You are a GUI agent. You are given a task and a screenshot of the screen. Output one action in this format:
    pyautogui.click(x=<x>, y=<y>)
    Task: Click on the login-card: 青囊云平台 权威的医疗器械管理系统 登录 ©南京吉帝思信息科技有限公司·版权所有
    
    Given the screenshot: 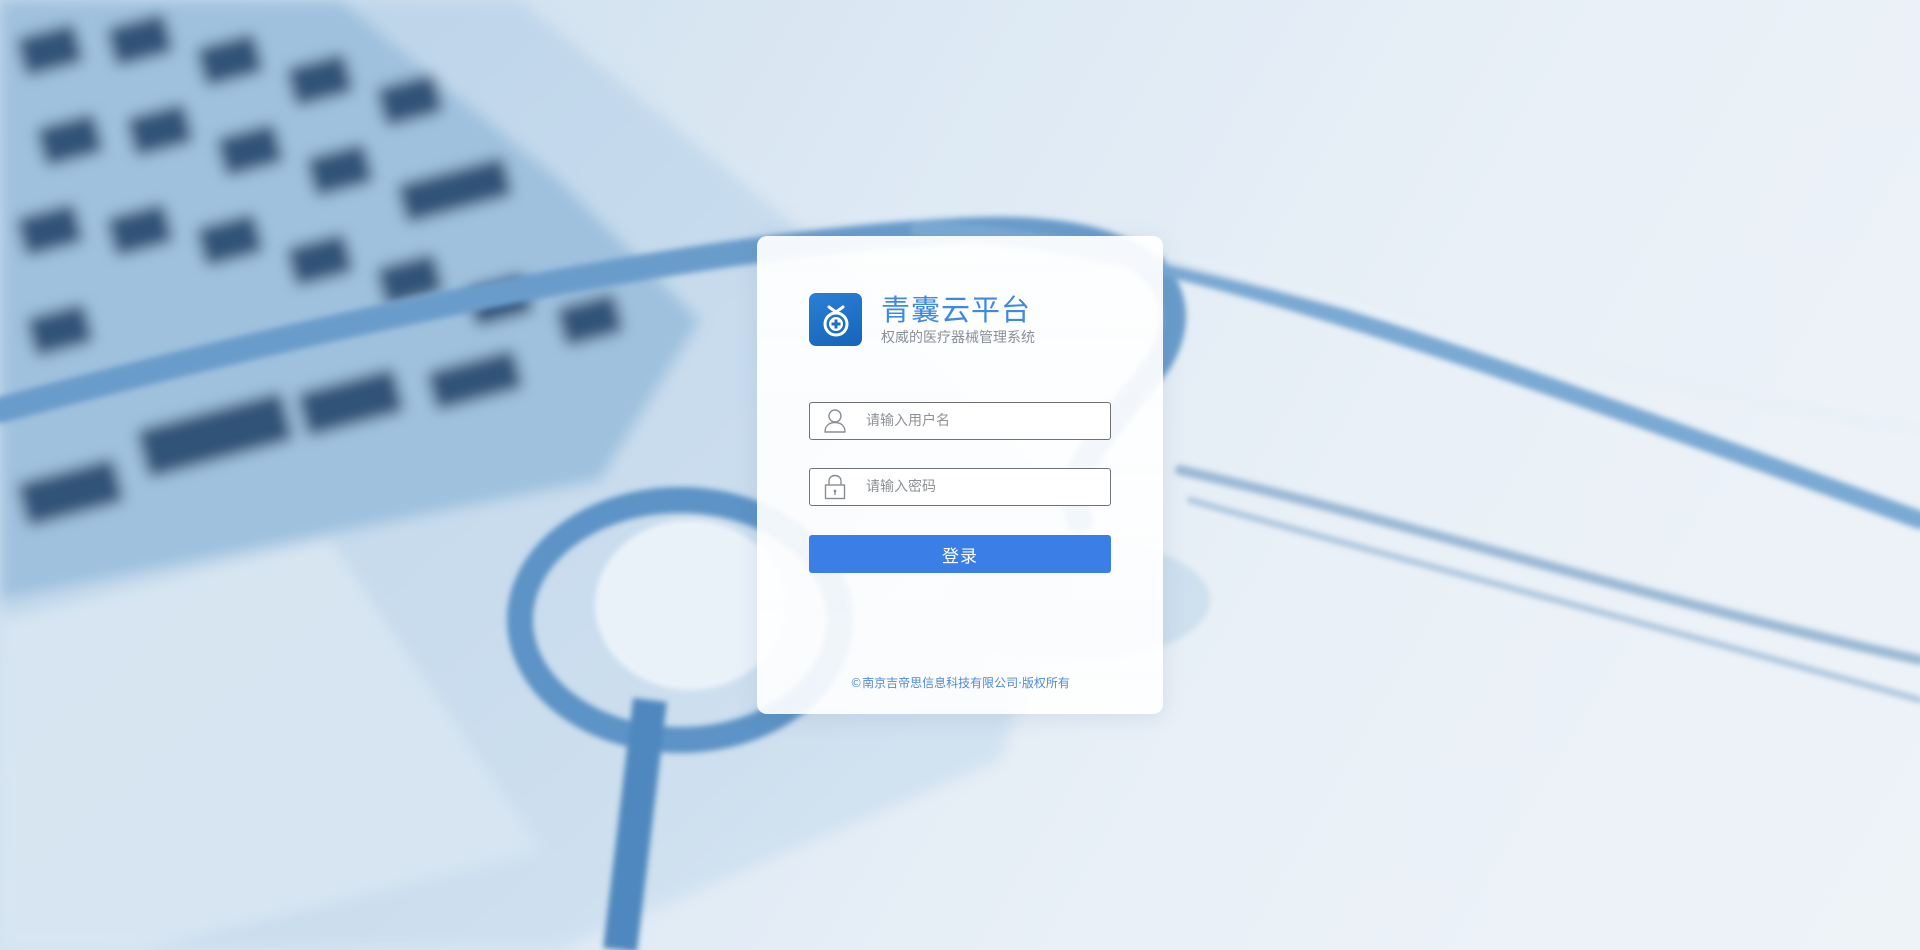 What is the action you would take?
    pyautogui.click(x=960, y=475)
    